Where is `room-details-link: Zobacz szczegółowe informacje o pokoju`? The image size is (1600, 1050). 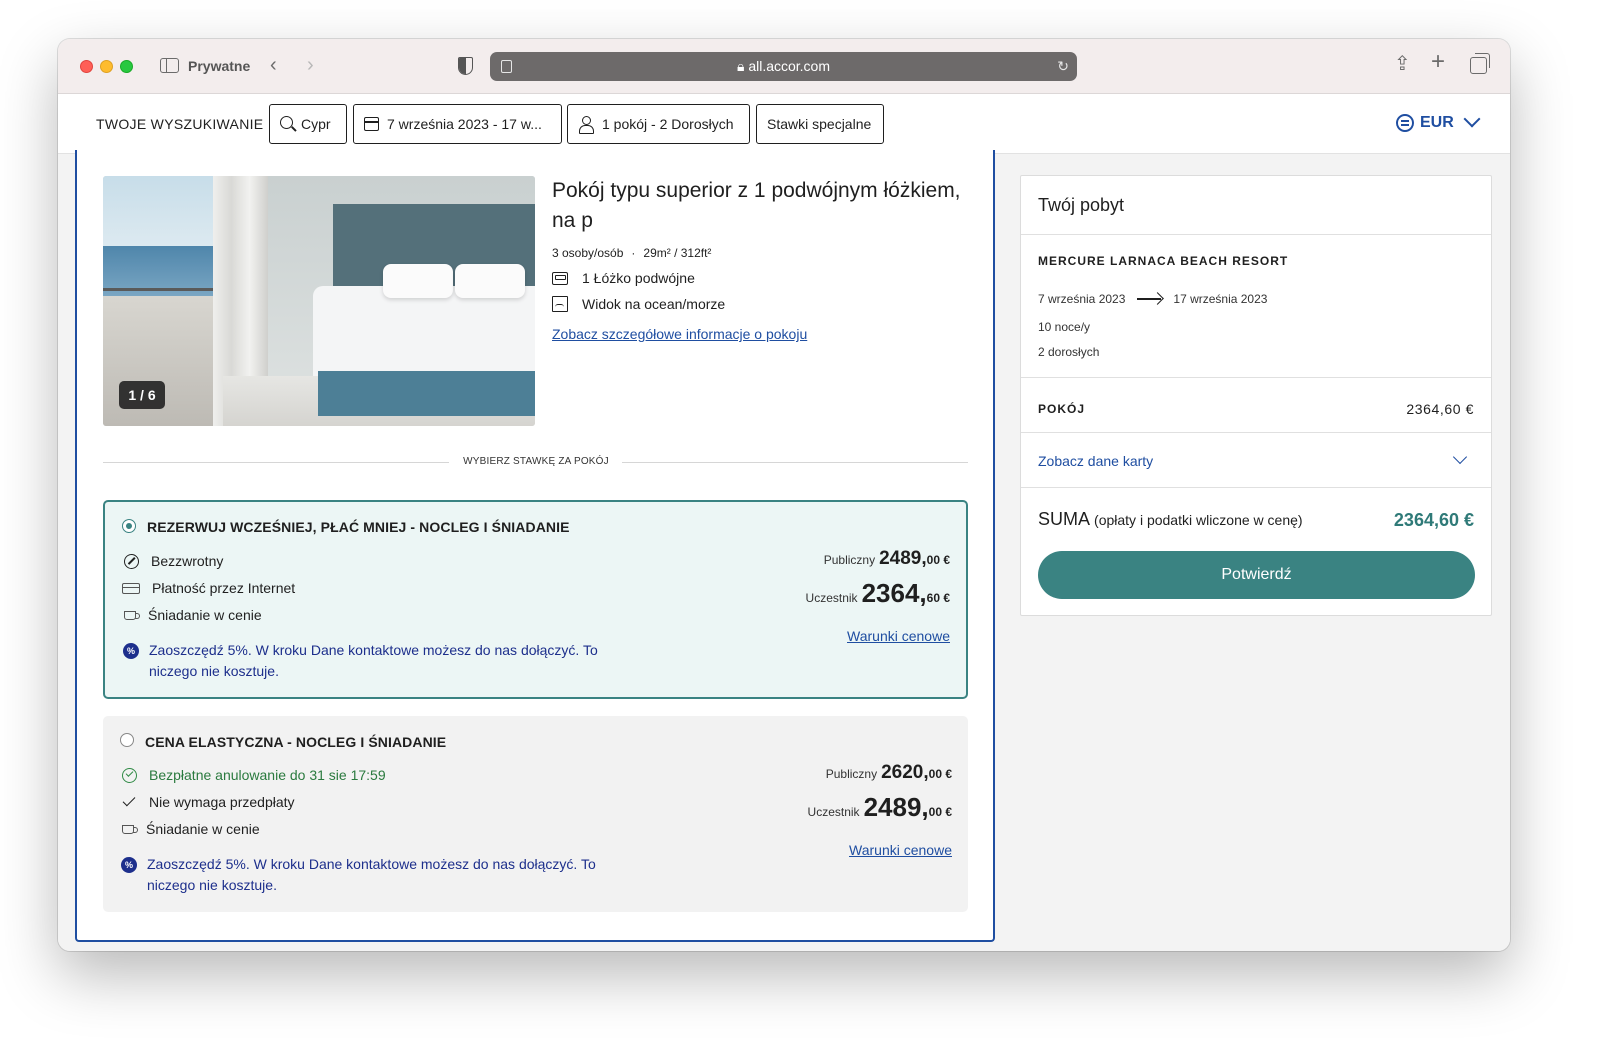 room-details-link: Zobacz szczegółowe informacje o pokoju is located at coordinates (679, 334).